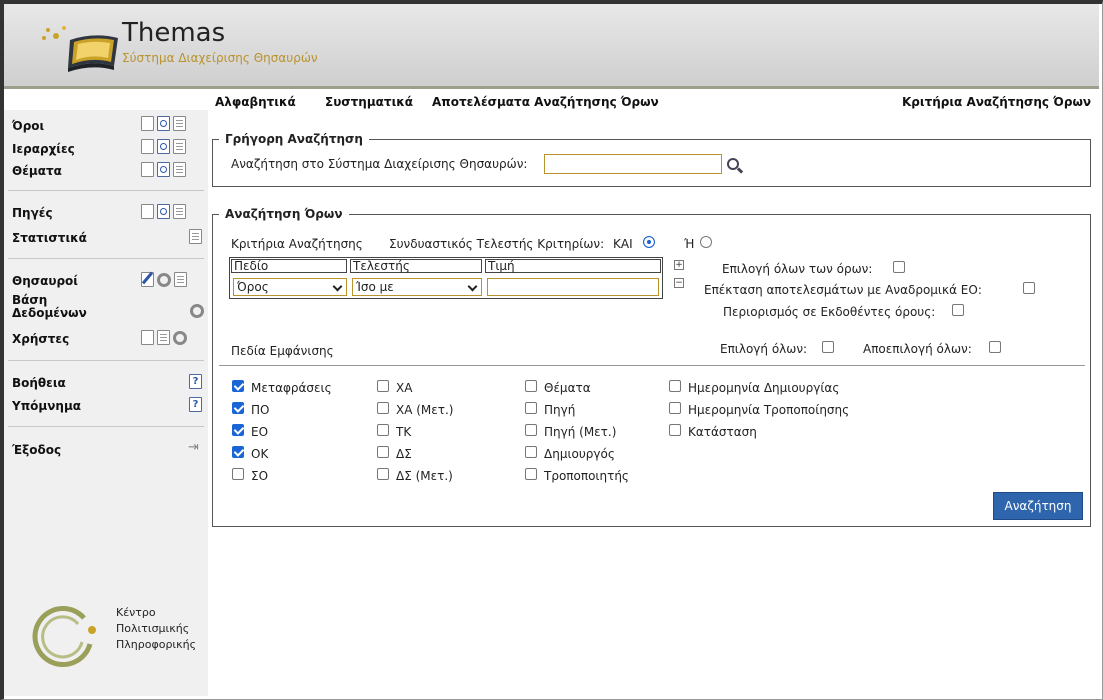 The width and height of the screenshot is (1103, 700). I want to click on field-modifier-checkbox, so click(531, 474).